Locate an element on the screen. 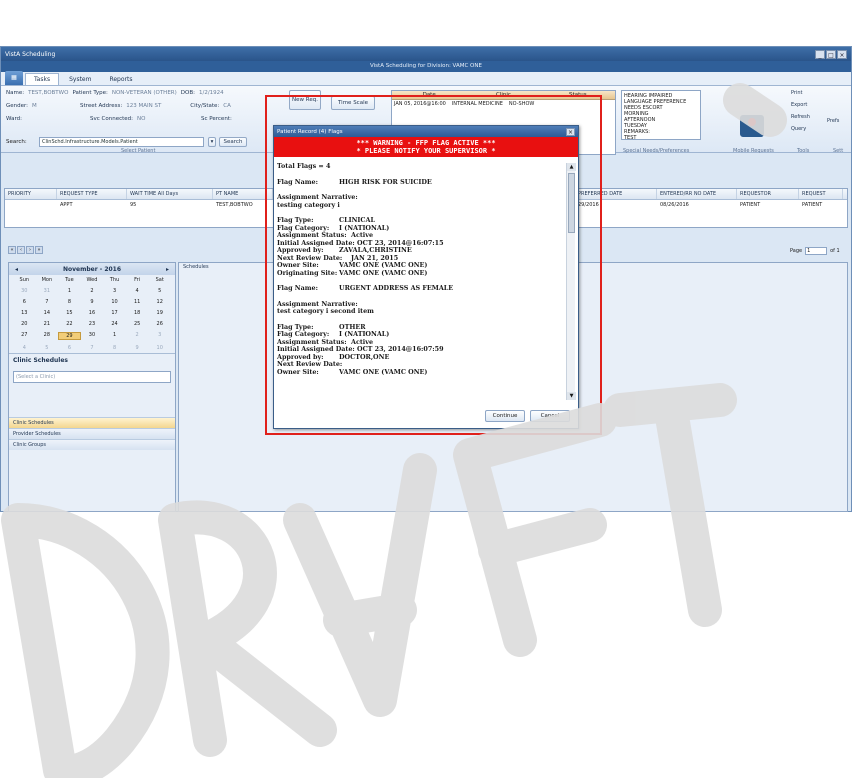 This screenshot has width=852, height=778. weekday-header: Sat is located at coordinates (159, 280).